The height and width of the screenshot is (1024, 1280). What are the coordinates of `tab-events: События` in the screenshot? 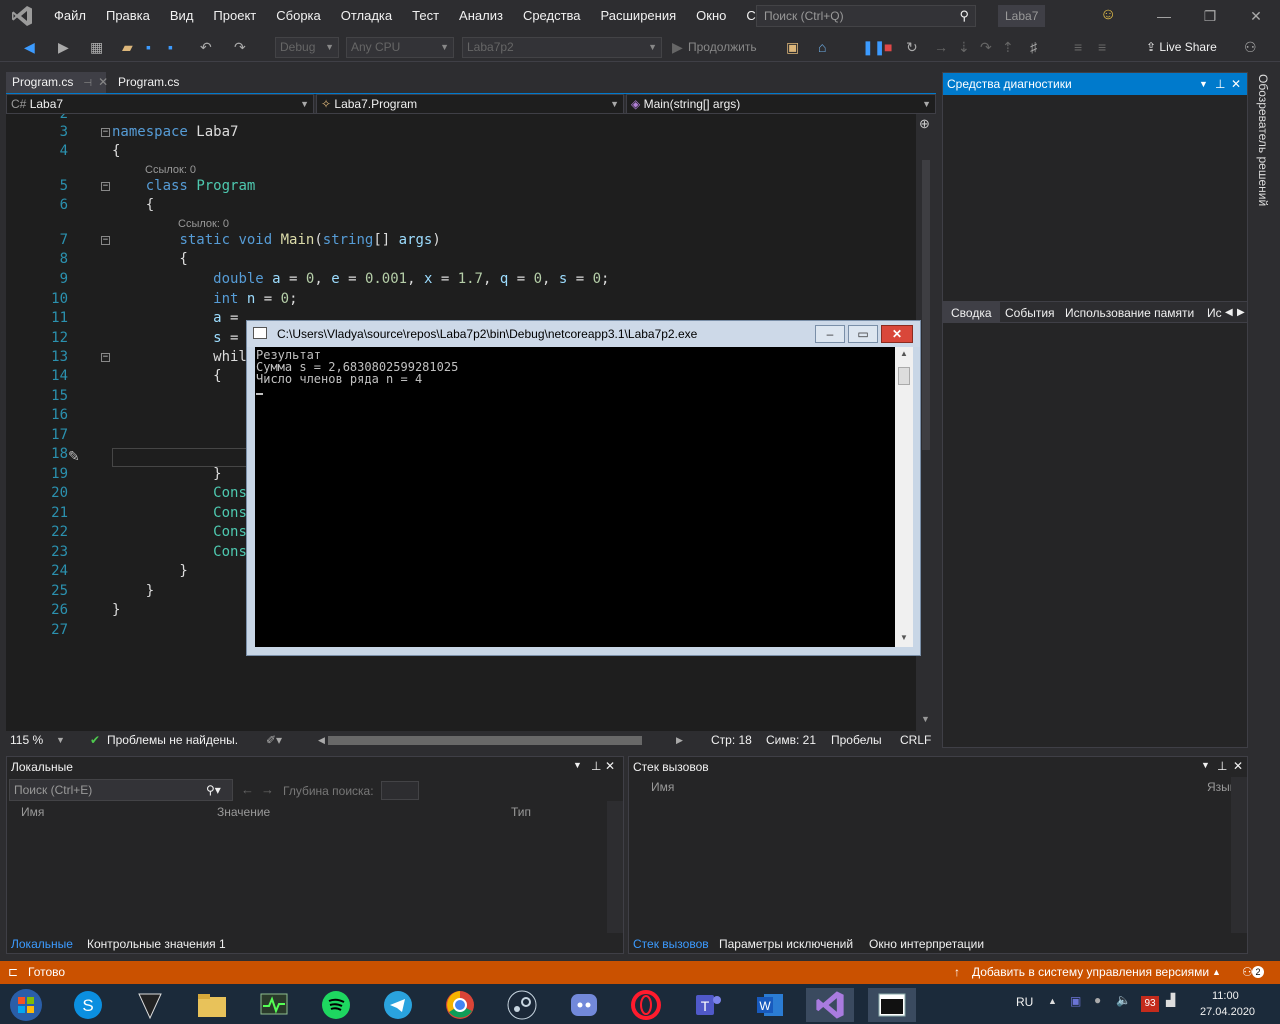 It's located at (1030, 313).